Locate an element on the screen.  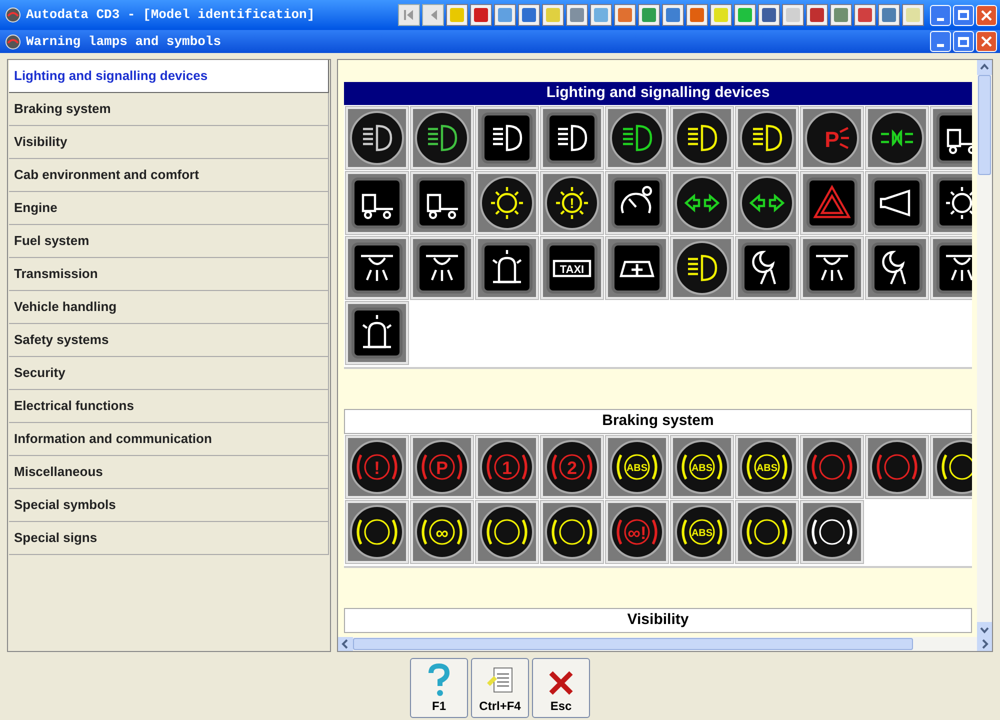
section-header: Visibility is located at coordinates (658, 620).